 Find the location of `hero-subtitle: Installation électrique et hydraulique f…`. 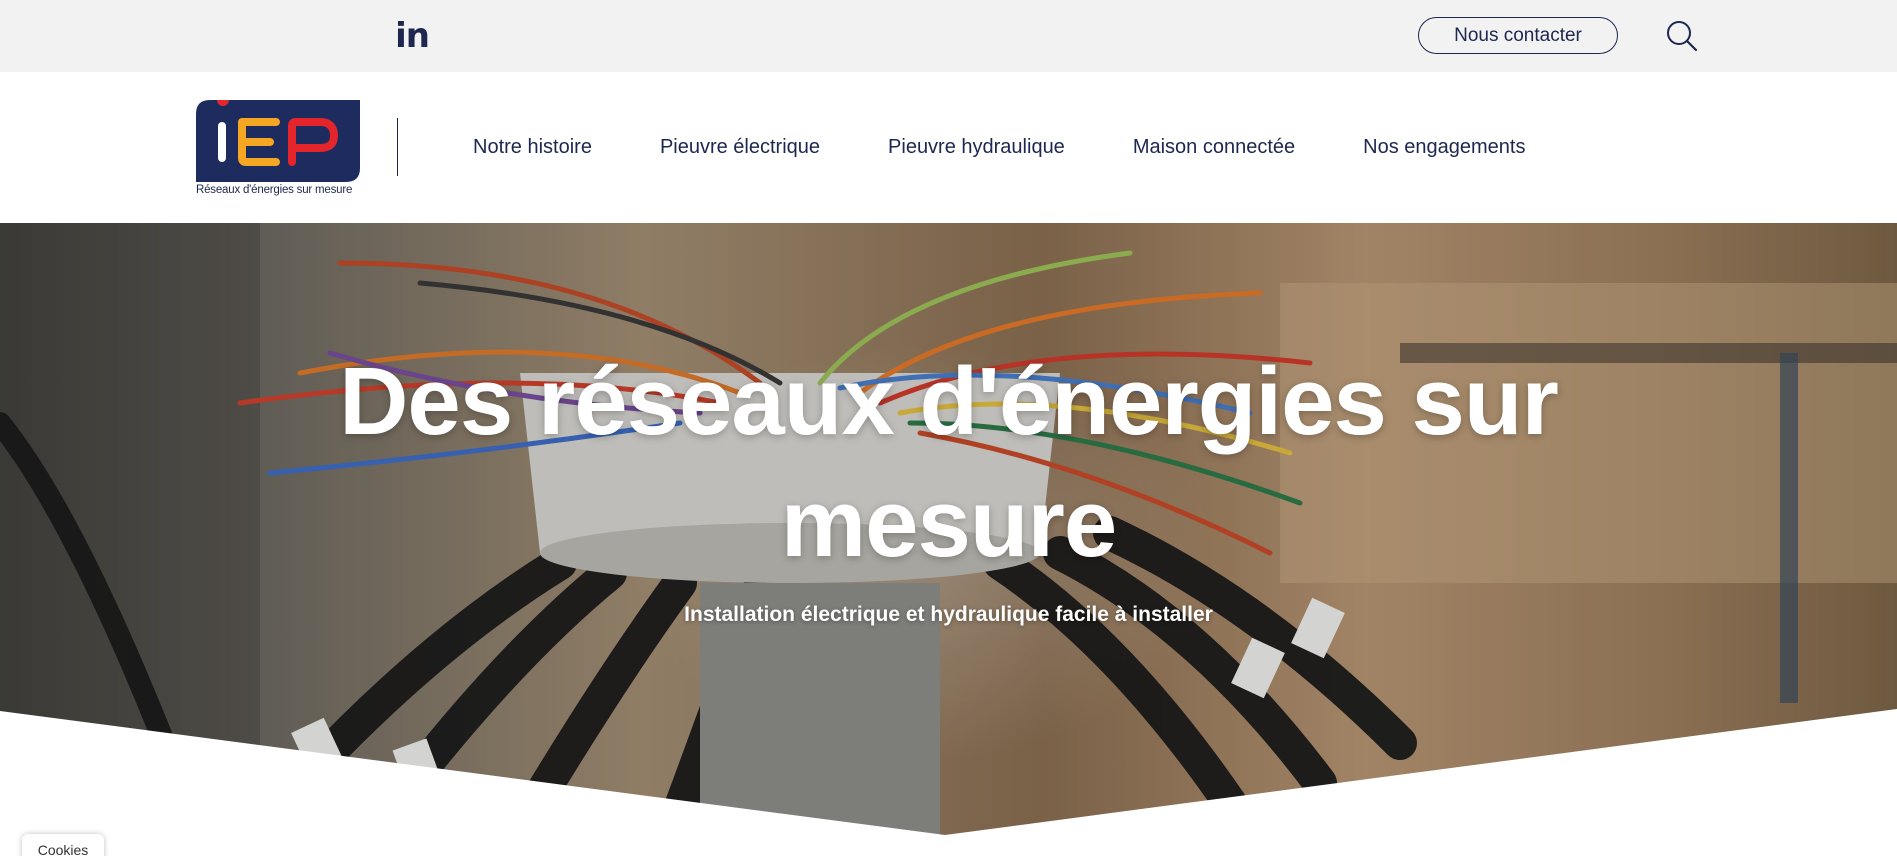

hero-subtitle: Installation électrique et hydraulique f… is located at coordinates (948, 614).